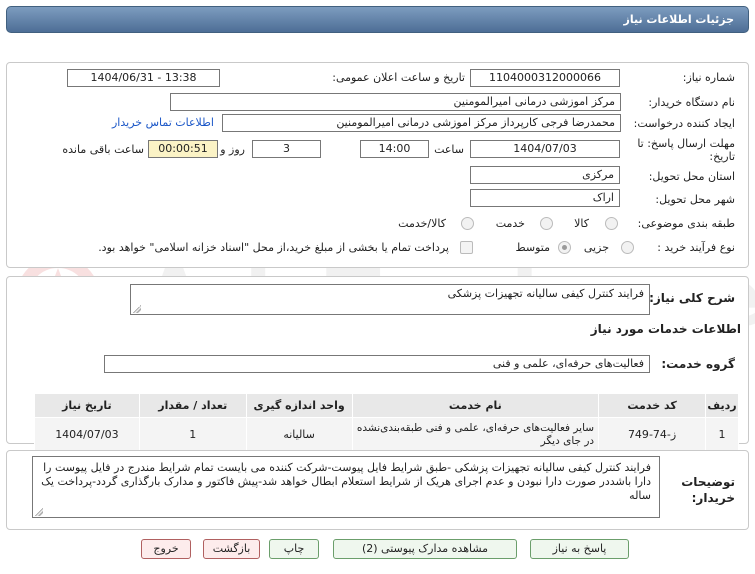 The width and height of the screenshot is (755, 574). Describe the element at coordinates (398, 77) in the screenshot. I see `announce-date-label: تاریخ و ساعت اعلان عمومی:` at that location.